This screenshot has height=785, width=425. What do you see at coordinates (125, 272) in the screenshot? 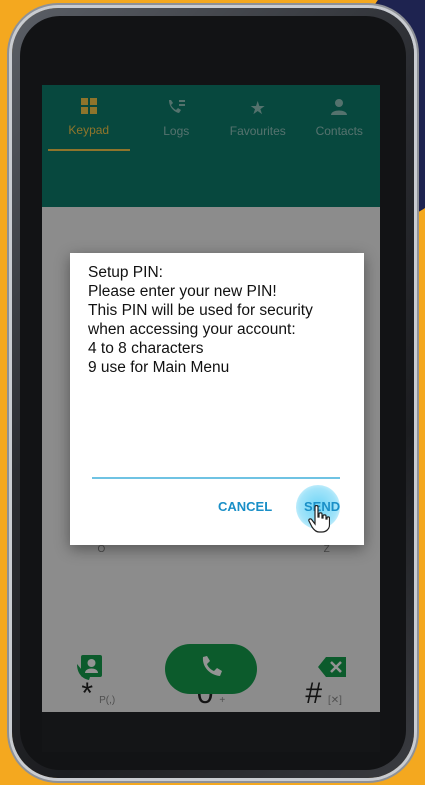
I see `dialog-line: Setup PIN:` at bounding box center [125, 272].